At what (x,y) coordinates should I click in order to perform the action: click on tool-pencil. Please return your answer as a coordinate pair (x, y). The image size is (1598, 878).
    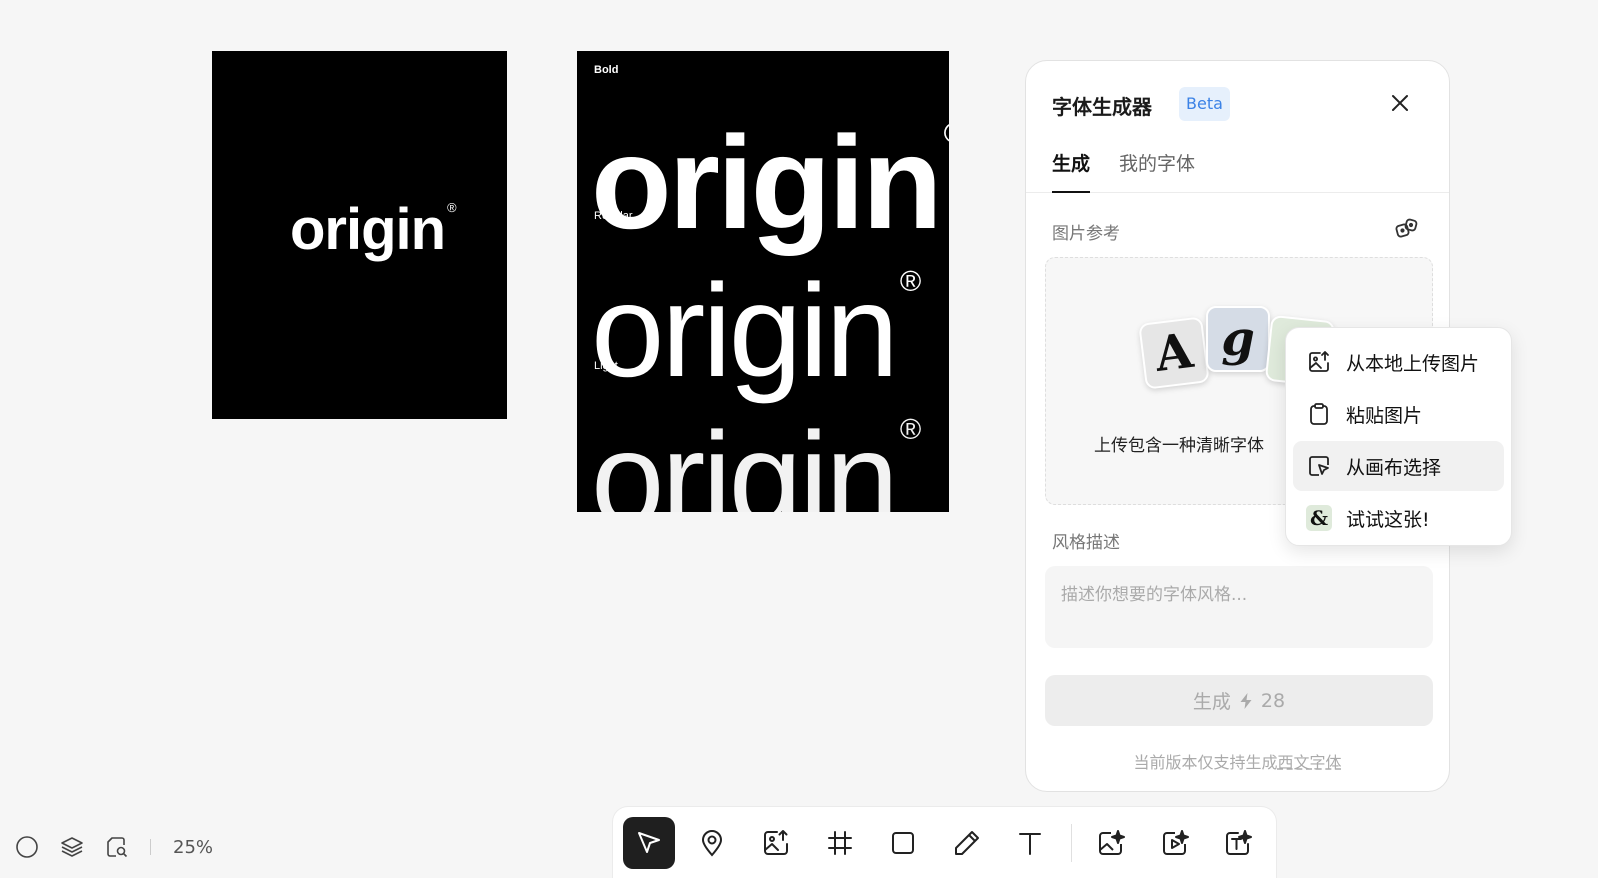
    Looking at the image, I should click on (967, 843).